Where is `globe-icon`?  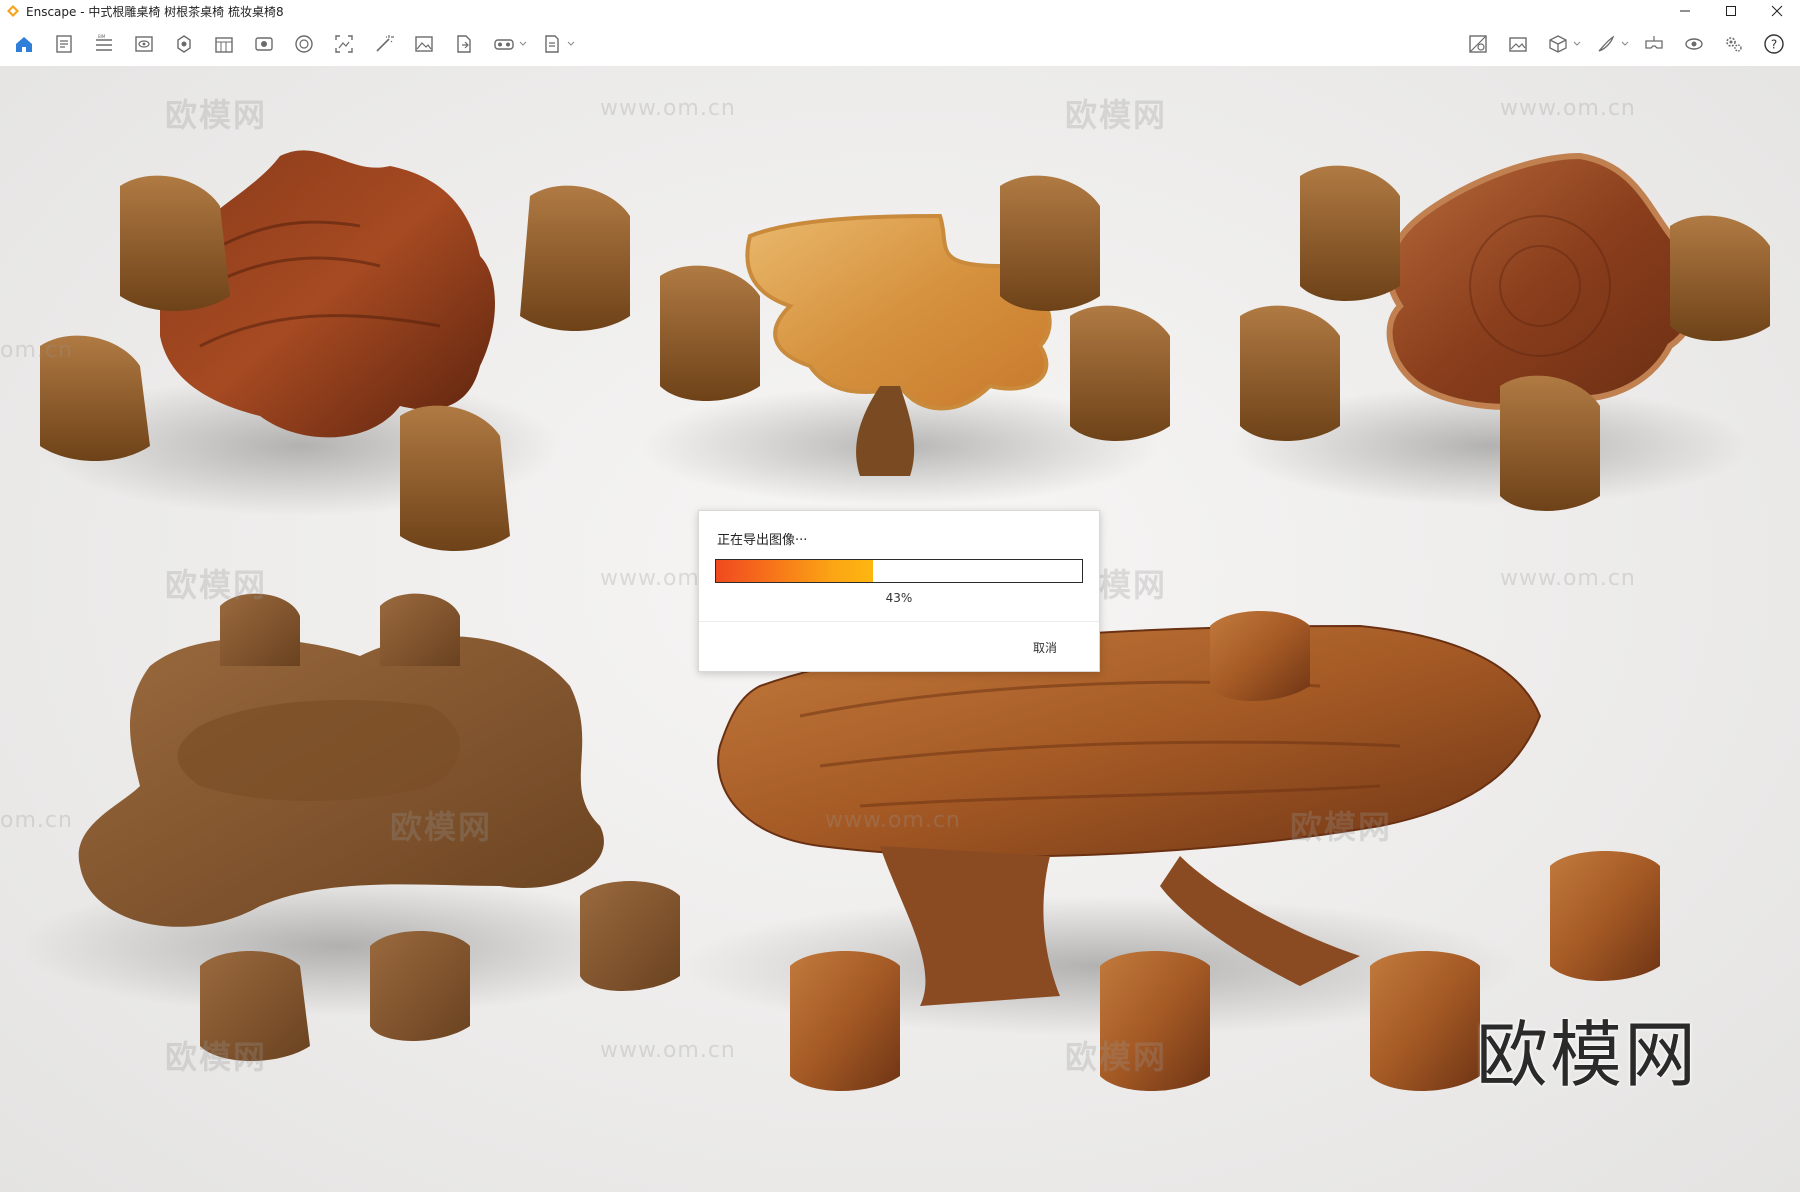 globe-icon is located at coordinates (304, 44).